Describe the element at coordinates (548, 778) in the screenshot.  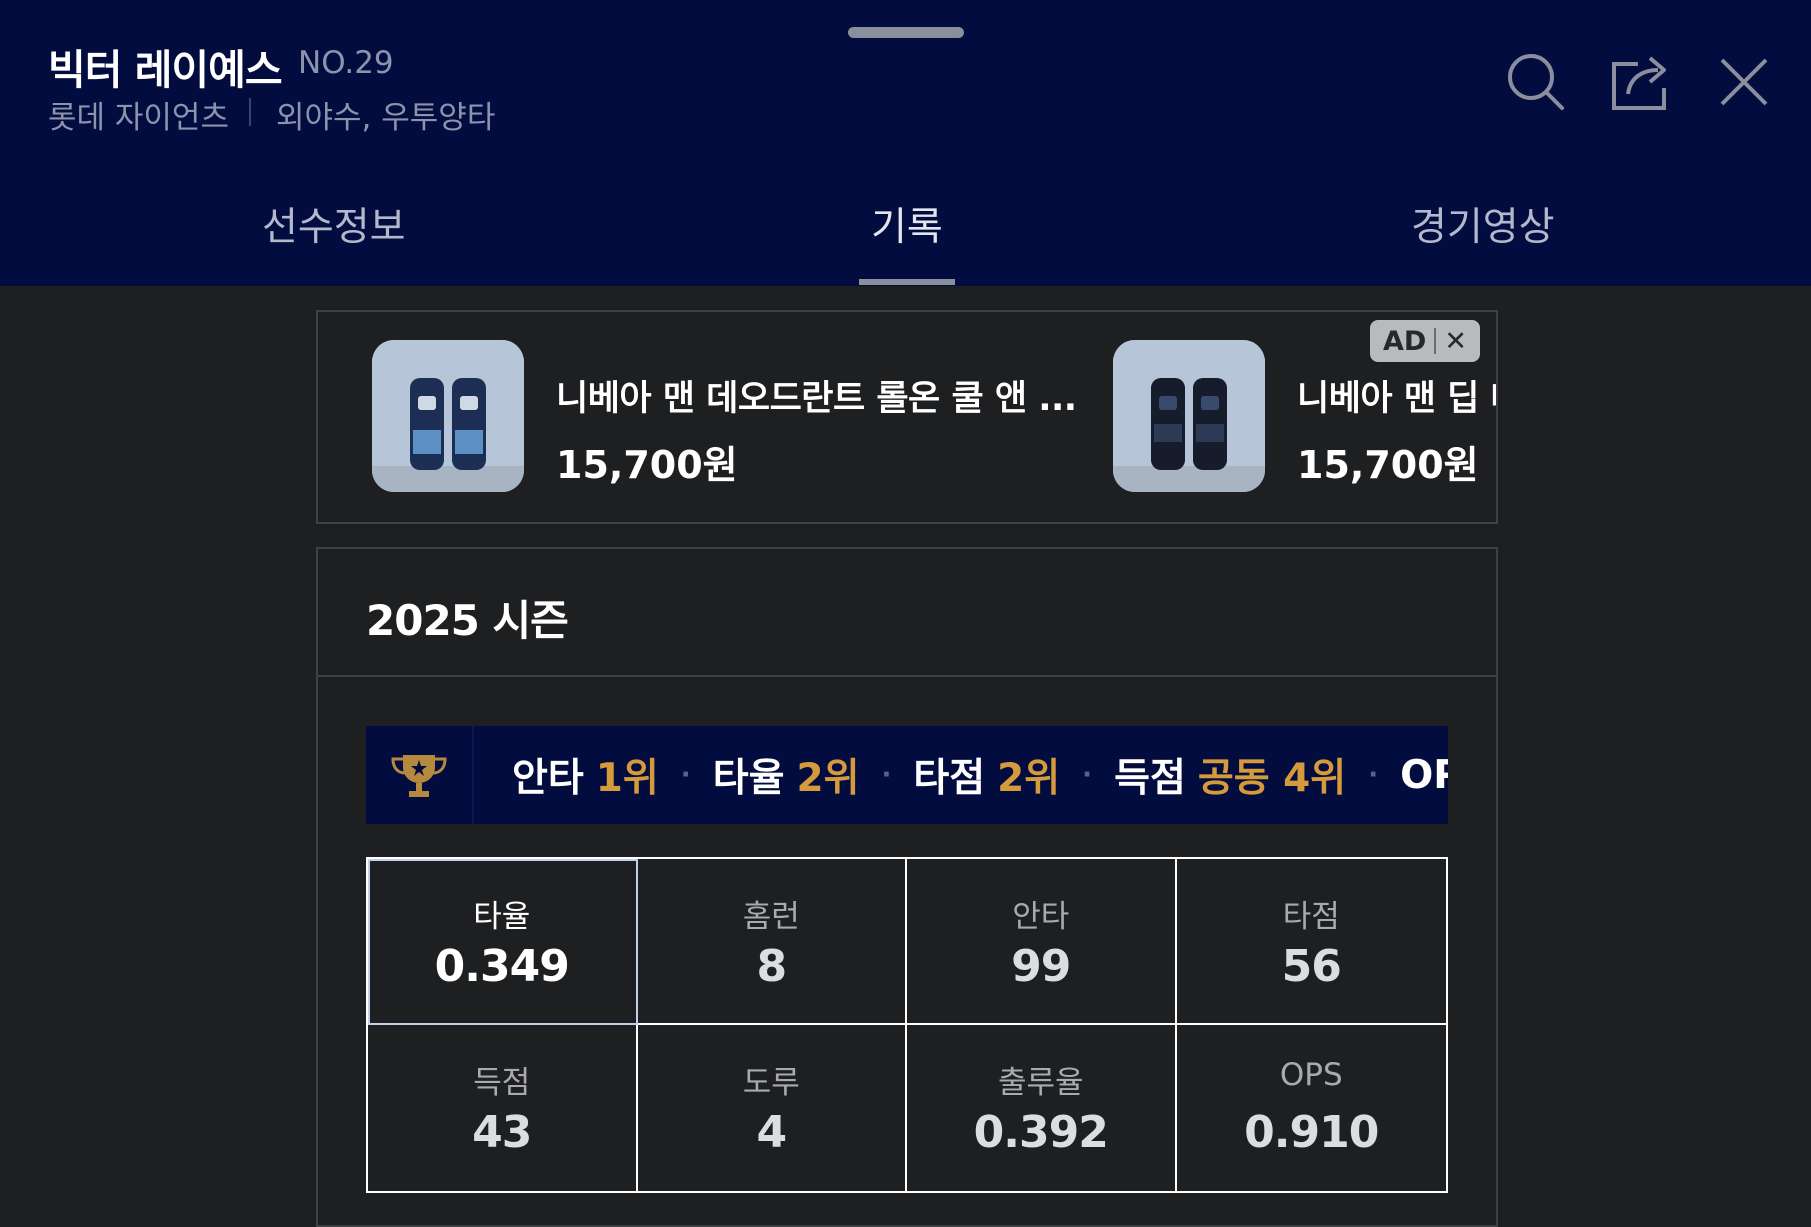
I see `ranking-label: 안타` at that location.